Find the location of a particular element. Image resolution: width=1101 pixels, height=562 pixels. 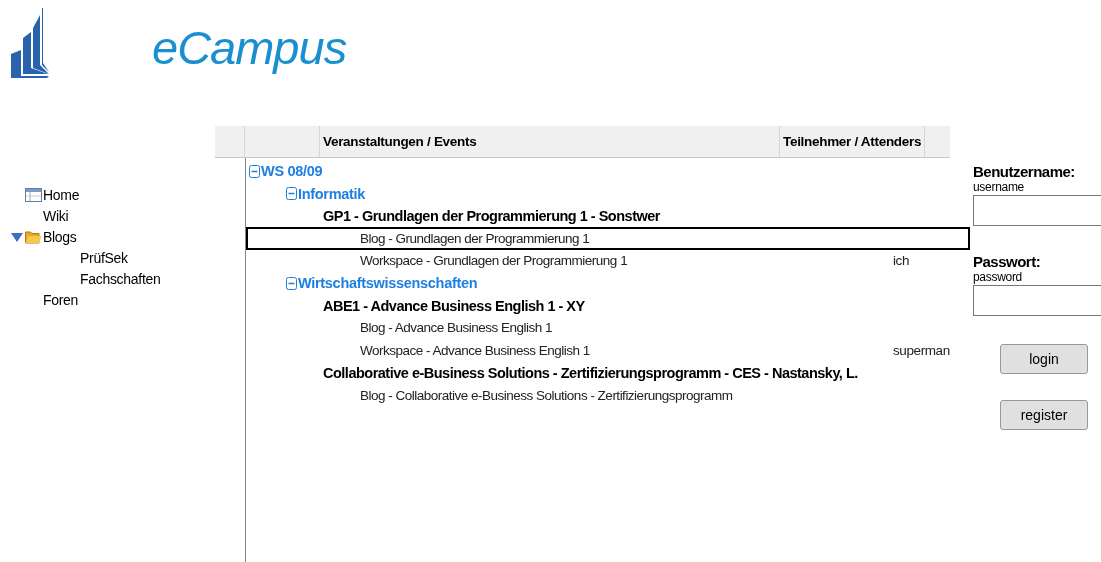

course-title: ABE1 - Advance Business English 1 - XY is located at coordinates (454, 305).